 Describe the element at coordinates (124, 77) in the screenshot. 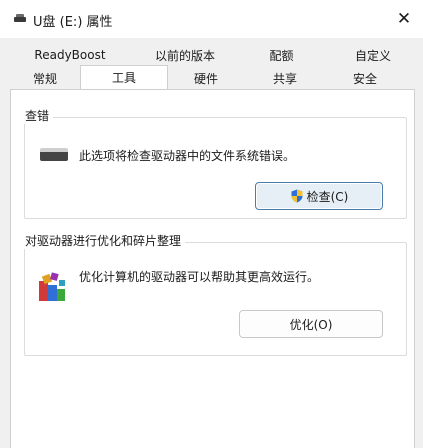

I see `tab-tools: 工具` at that location.